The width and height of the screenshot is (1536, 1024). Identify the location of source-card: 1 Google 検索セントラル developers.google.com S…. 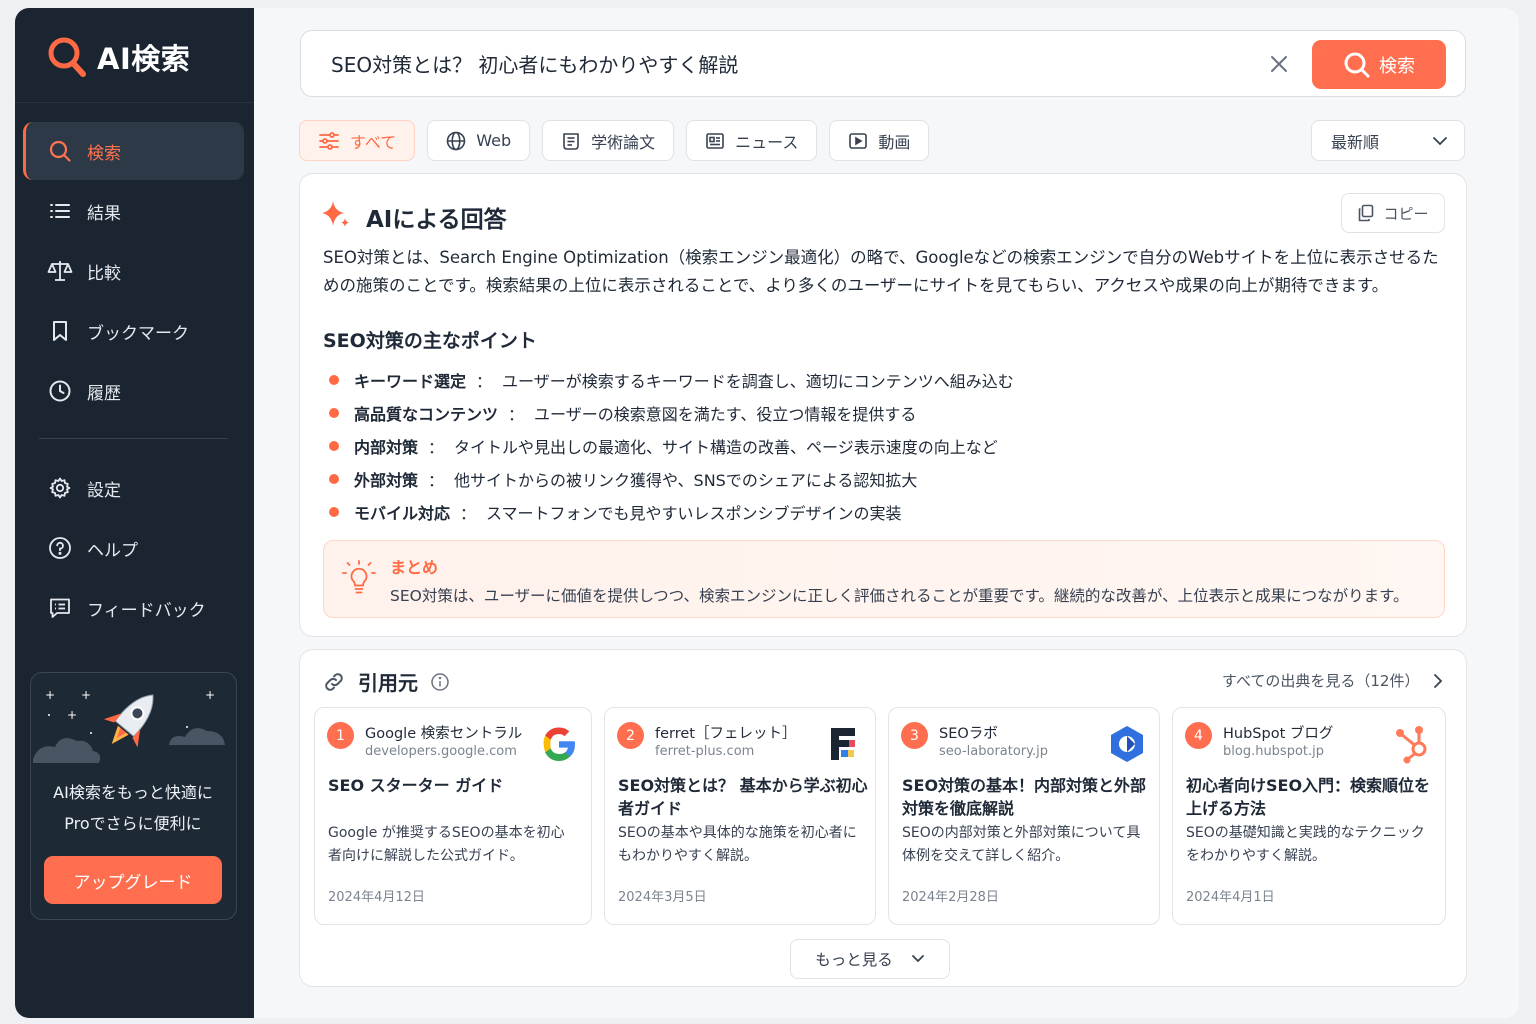
(453, 816).